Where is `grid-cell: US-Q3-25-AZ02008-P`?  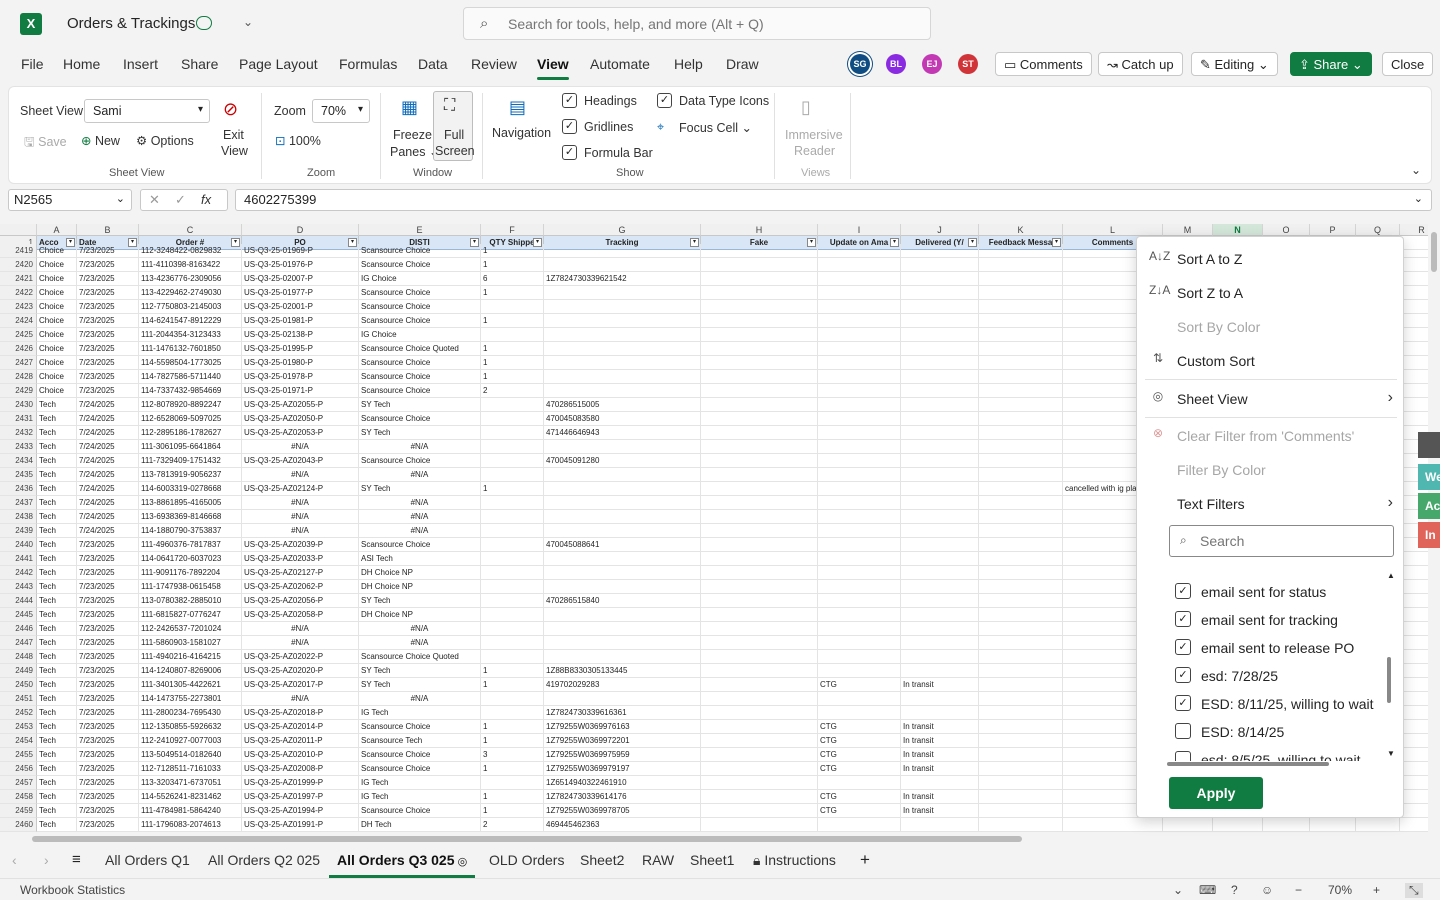
grid-cell: US-Q3-25-AZ02008-P is located at coordinates (300, 769).